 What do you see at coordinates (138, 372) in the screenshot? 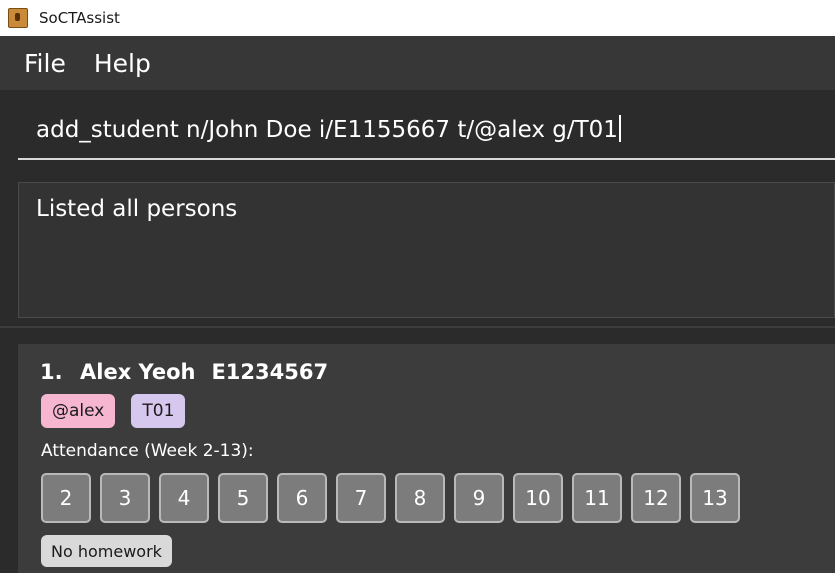
I see `student-name: Alex Yeoh` at bounding box center [138, 372].